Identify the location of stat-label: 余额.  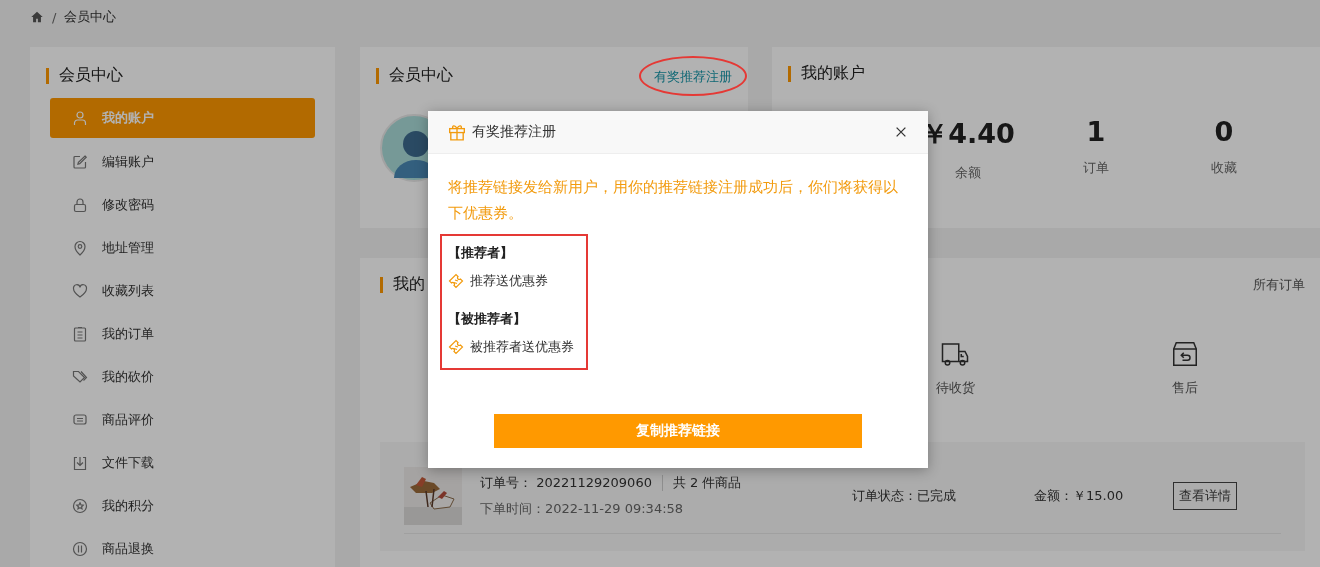
(968, 173).